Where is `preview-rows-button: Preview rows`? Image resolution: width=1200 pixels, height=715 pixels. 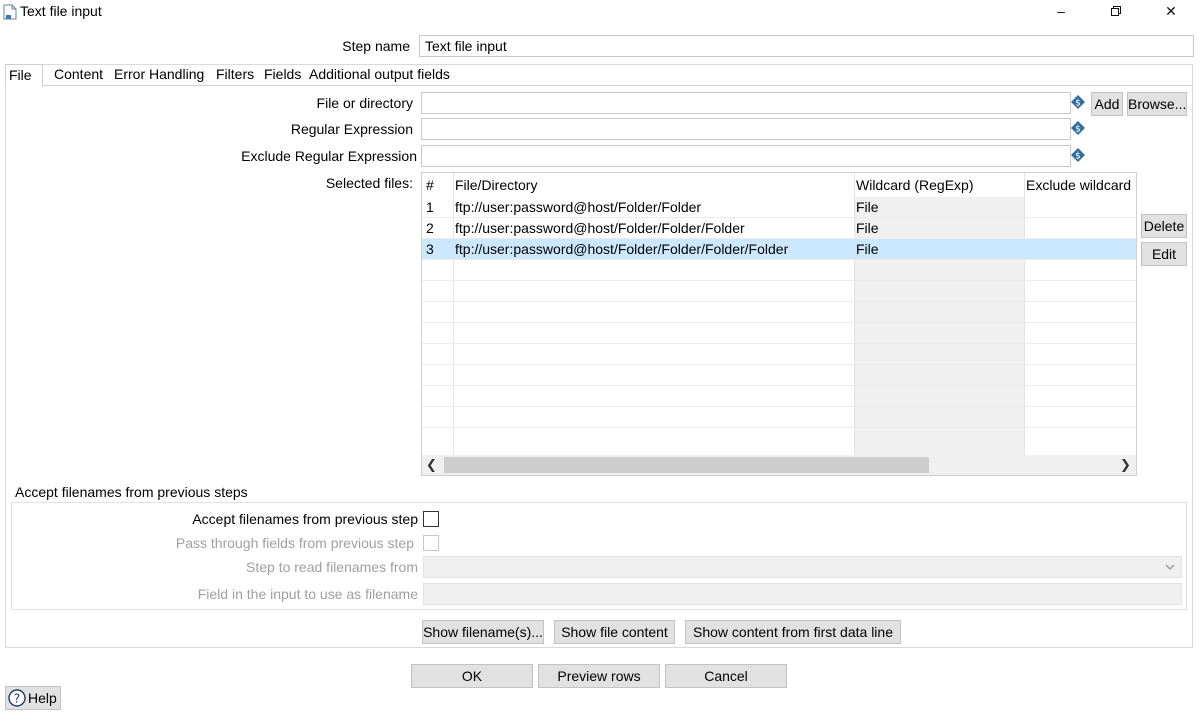
preview-rows-button: Preview rows is located at coordinates (599, 676).